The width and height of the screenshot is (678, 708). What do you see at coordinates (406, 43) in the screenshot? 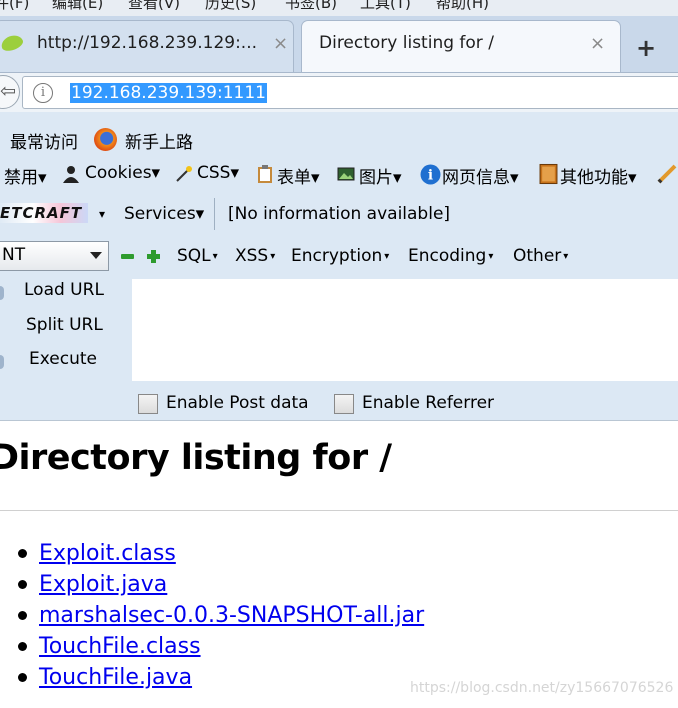
I see `tab-title: Directory listing for /` at bounding box center [406, 43].